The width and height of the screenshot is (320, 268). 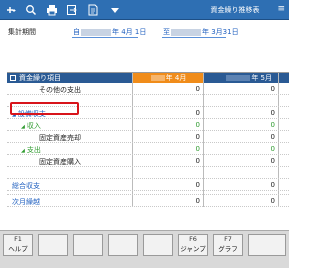 I want to click on f6-jump-button: F6 ジャンプ, so click(x=193, y=245).